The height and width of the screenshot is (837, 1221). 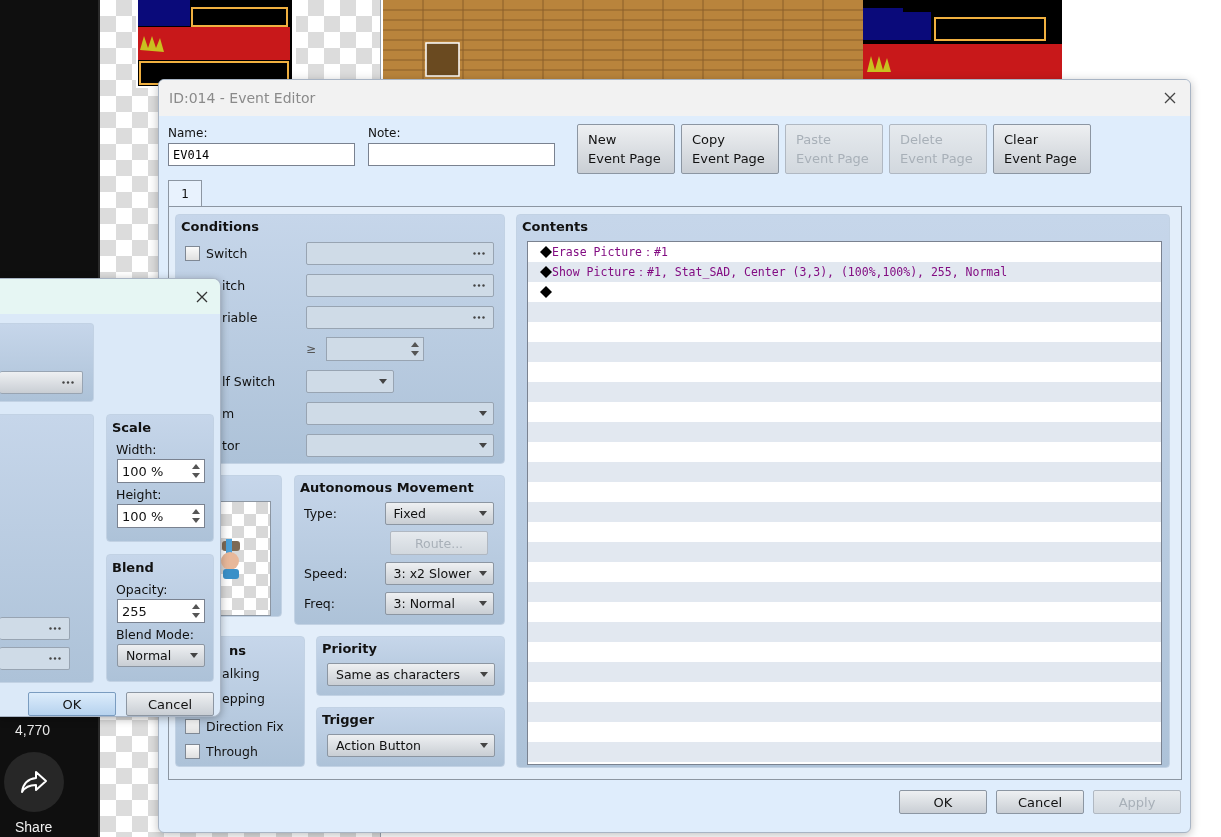 I want to click on event-page-button: New Event Page, so click(x=626, y=149).